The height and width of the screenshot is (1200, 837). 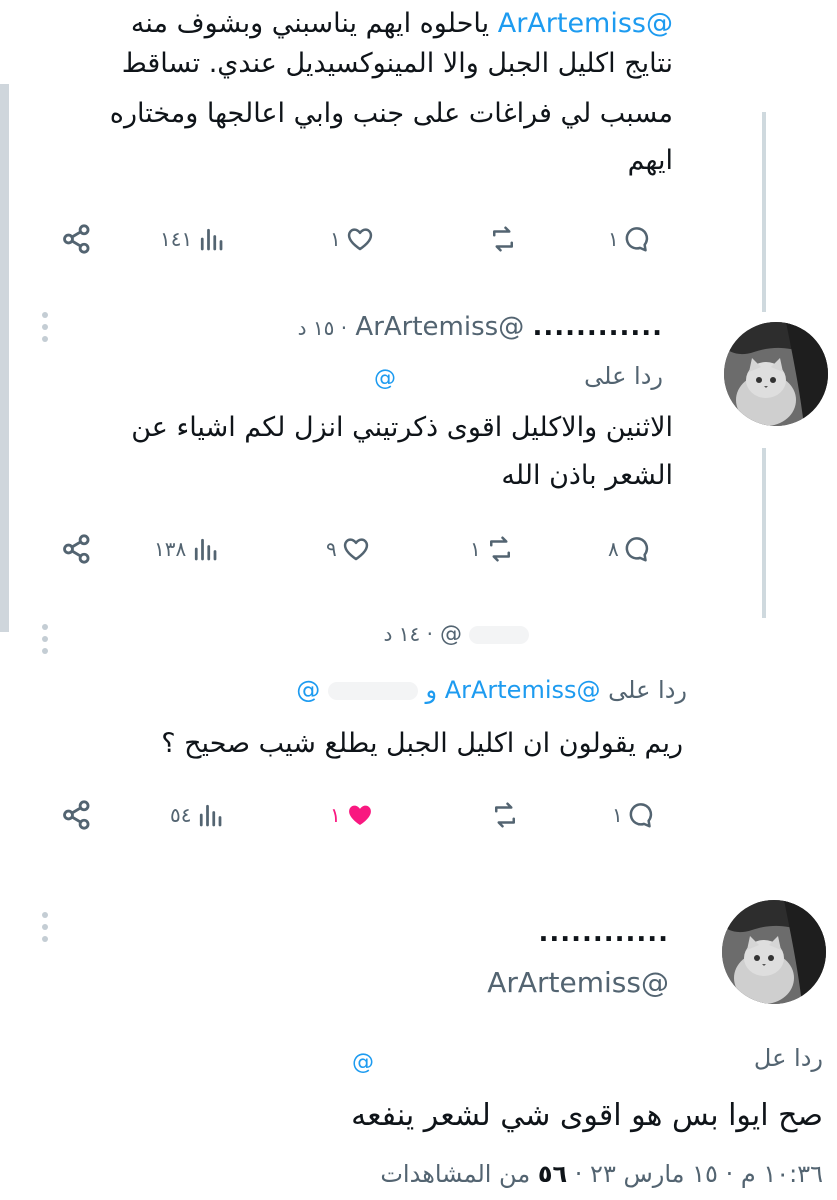 I want to click on views-button: ١٣٨, so click(x=187, y=549).